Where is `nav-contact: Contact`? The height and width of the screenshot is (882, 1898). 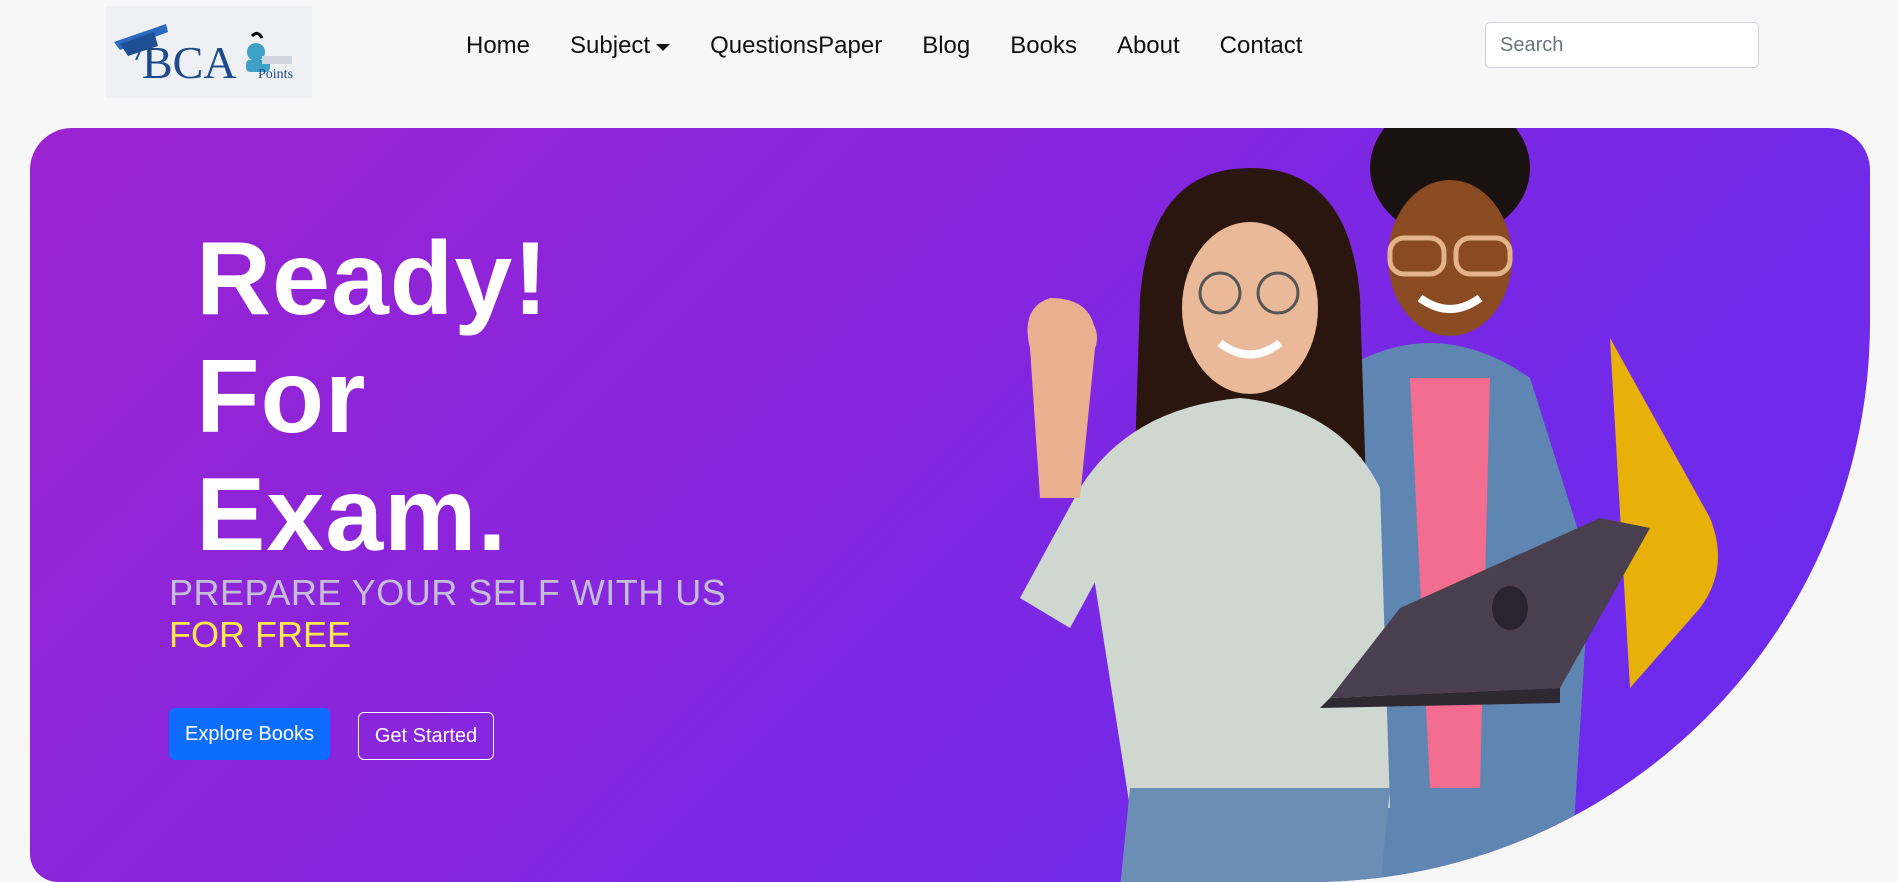 nav-contact: Contact is located at coordinates (1261, 46).